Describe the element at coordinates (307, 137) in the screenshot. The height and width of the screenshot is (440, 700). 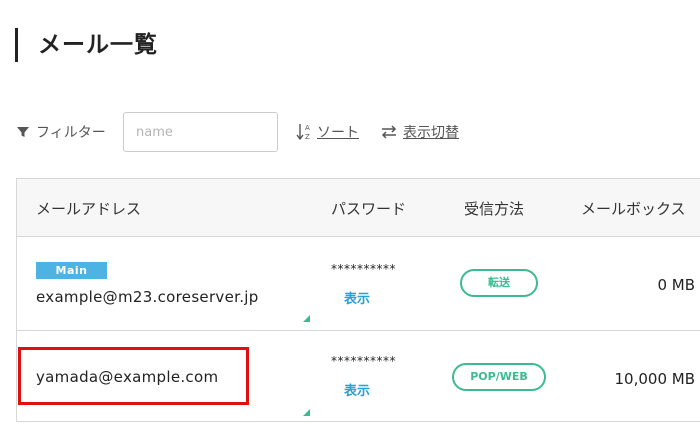
I see `svg-text: Z` at that location.